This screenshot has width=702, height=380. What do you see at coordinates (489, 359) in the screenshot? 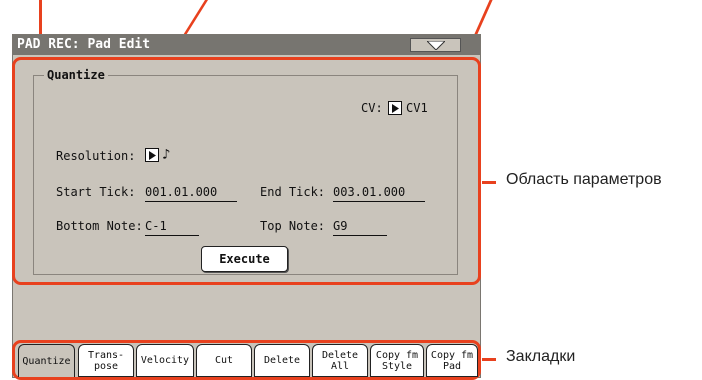
I see `callout-leader-tabs` at bounding box center [489, 359].